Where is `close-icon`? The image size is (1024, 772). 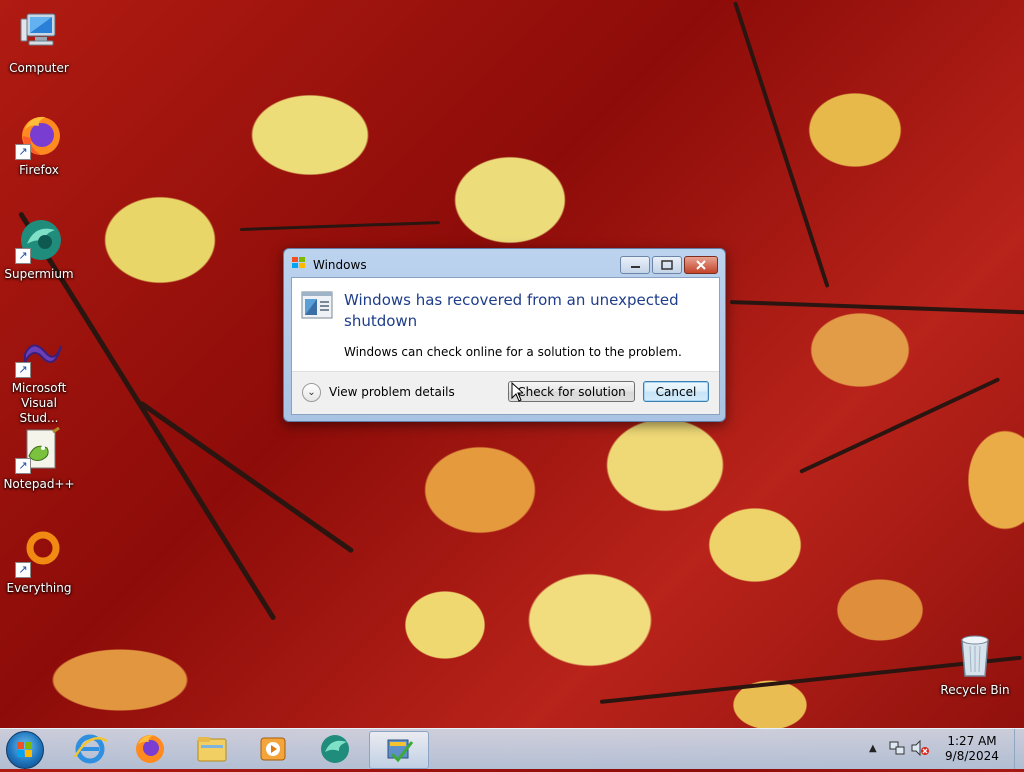 close-icon is located at coordinates (701, 265).